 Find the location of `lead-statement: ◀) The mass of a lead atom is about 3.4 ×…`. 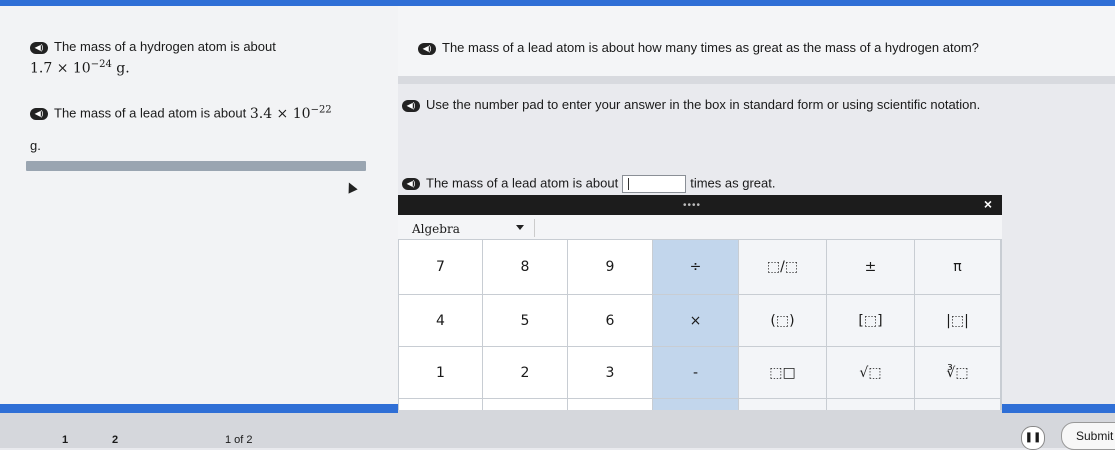

lead-statement: ◀) The mass of a lead atom is about 3.4 ×… is located at coordinates (181, 113).